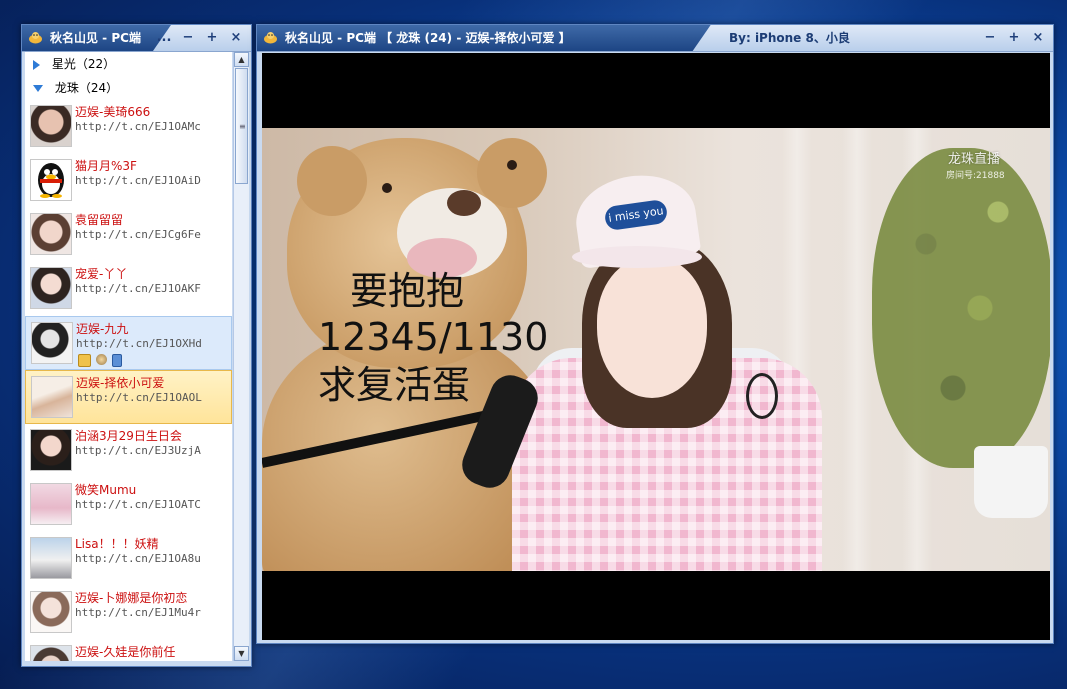  I want to click on bear-nose, so click(464, 203).